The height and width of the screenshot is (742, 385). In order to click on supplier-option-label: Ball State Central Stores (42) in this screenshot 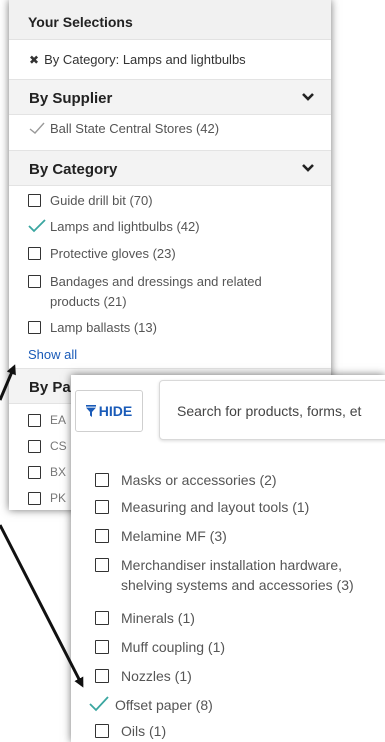, I will do `click(135, 128)`.